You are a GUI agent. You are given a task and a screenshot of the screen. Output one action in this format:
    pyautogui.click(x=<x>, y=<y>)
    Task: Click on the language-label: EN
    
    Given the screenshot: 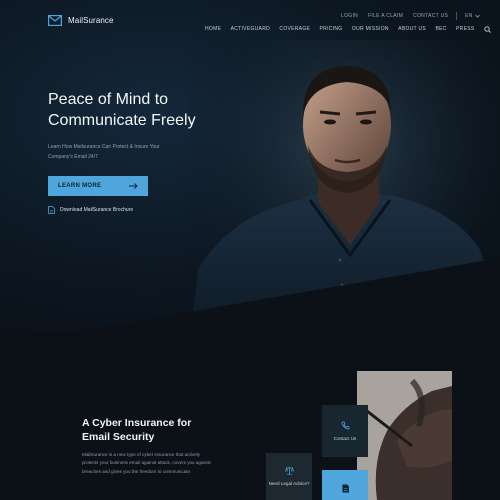 What is the action you would take?
    pyautogui.click(x=469, y=16)
    